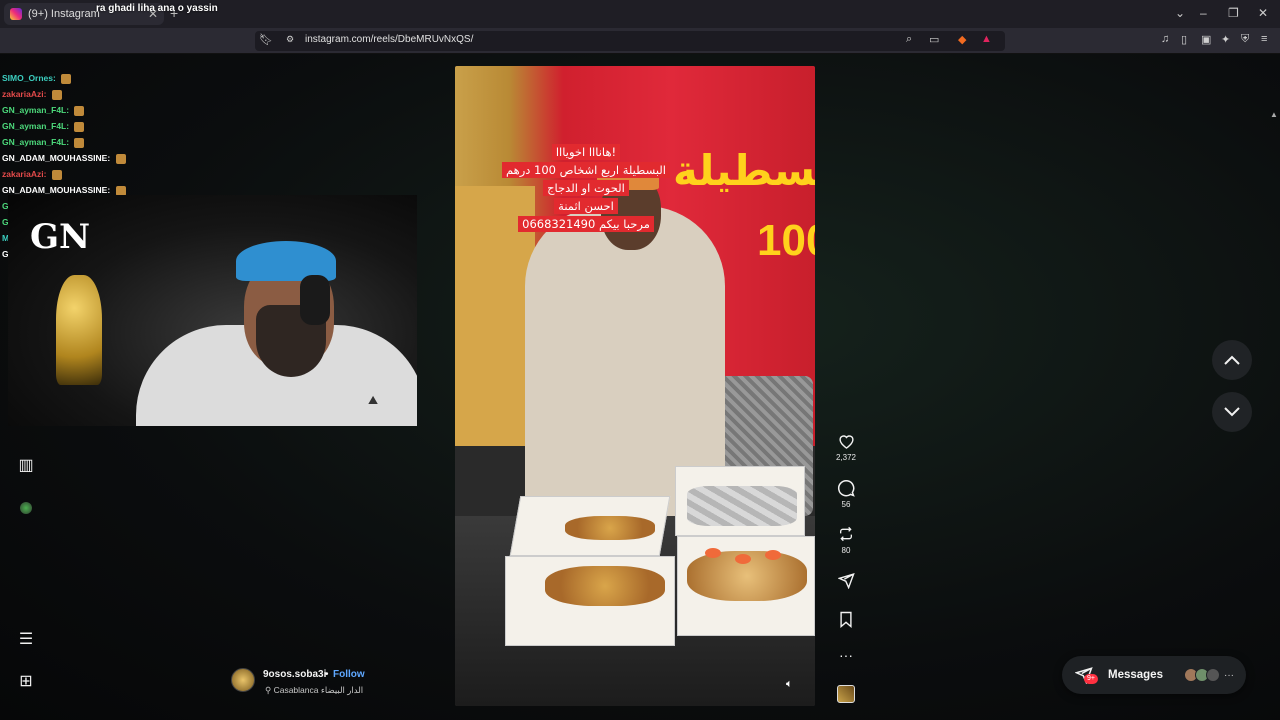 The height and width of the screenshot is (720, 1280). What do you see at coordinates (1203, 13) in the screenshot?
I see `minimize-icon: –` at bounding box center [1203, 13].